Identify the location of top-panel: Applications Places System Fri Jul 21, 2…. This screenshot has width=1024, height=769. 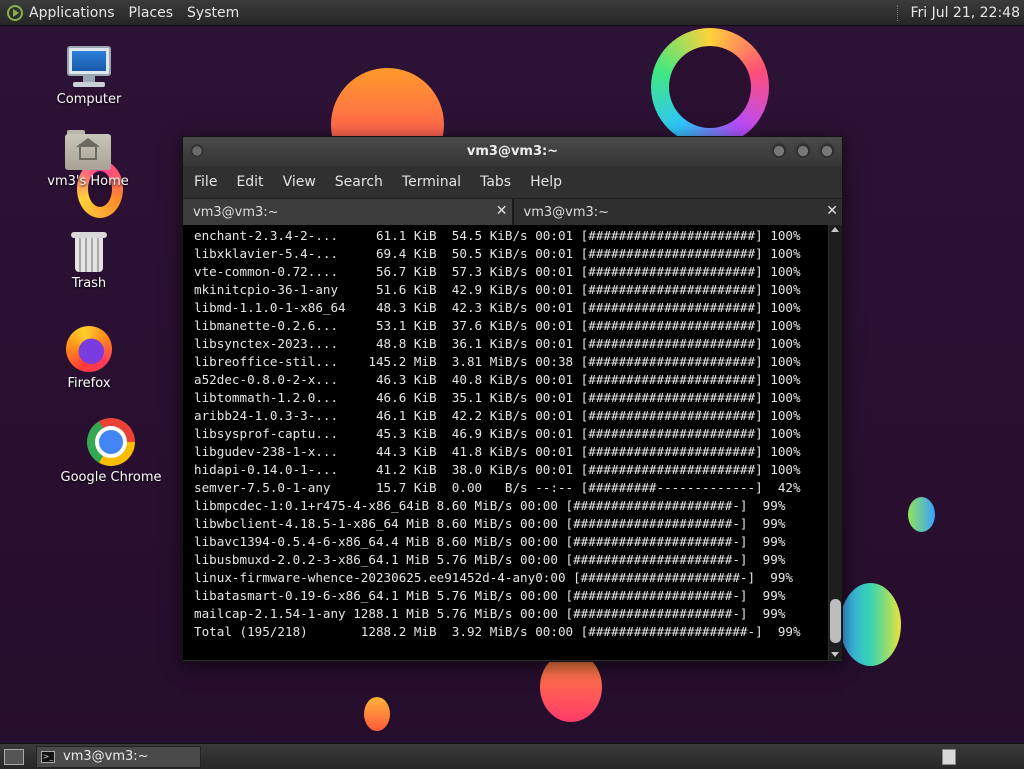
(512, 13).